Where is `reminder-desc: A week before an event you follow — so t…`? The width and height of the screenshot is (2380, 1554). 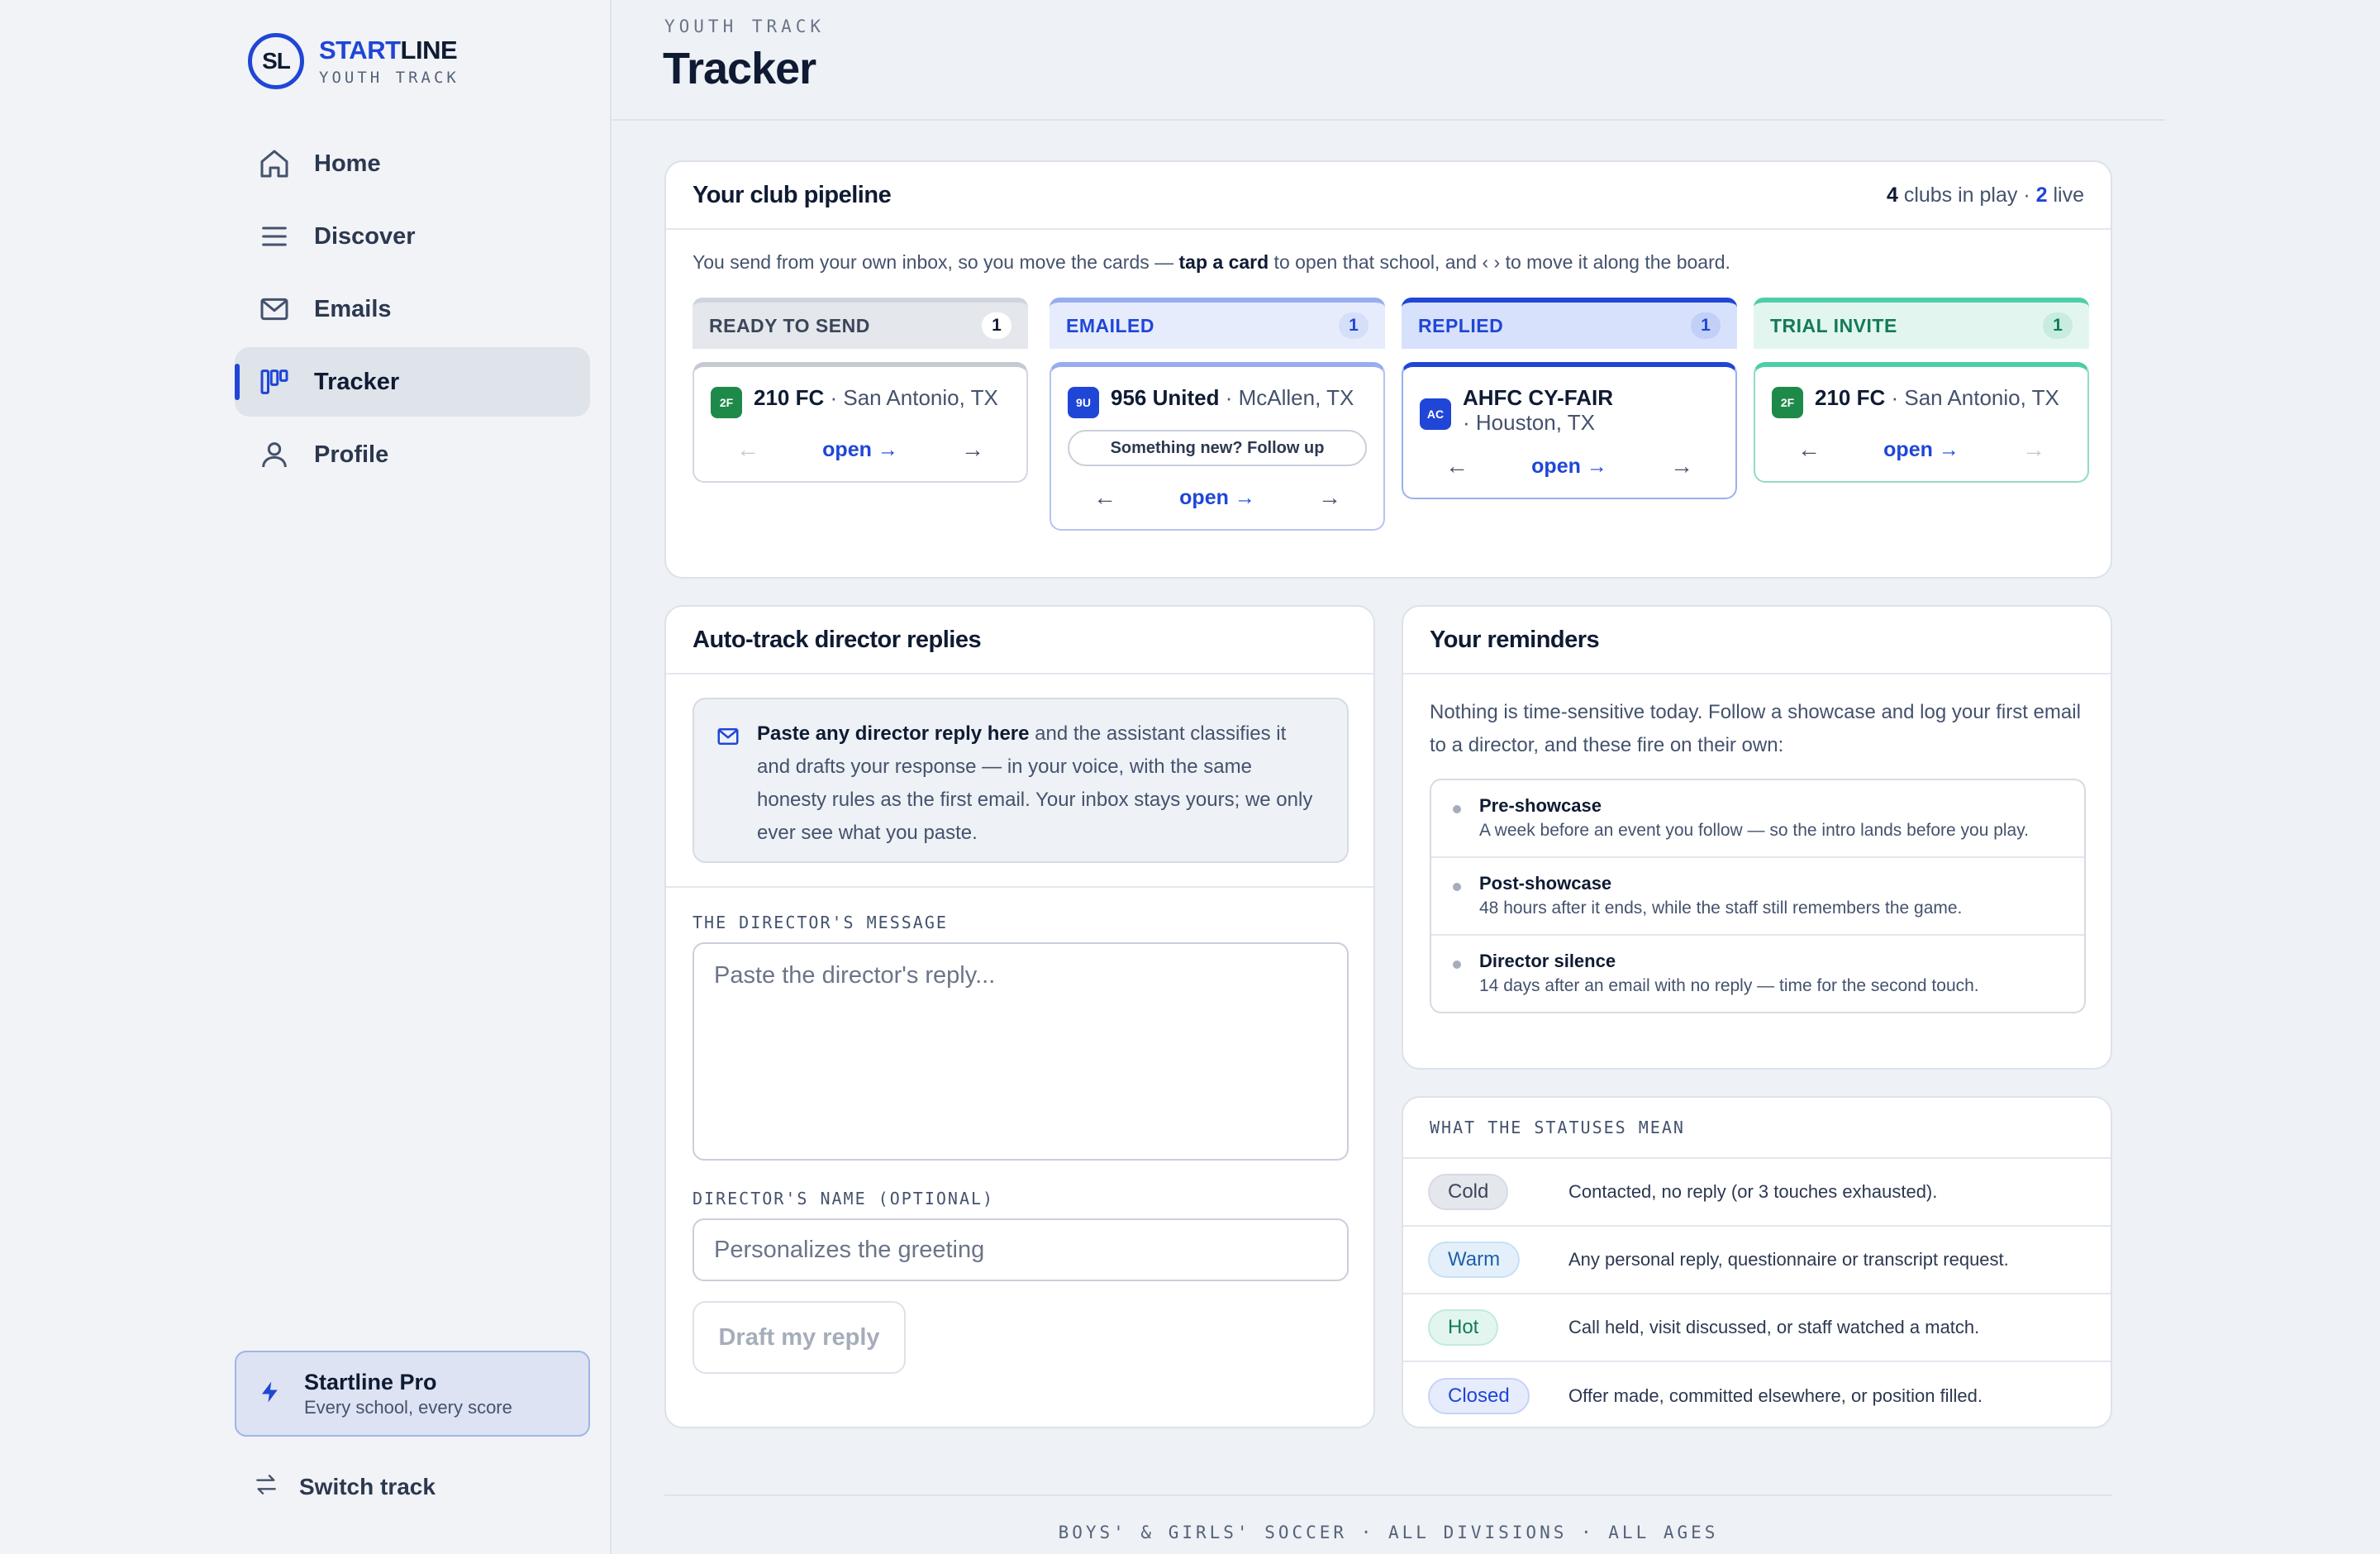
reminder-desc: A week before an event you follow — so t… is located at coordinates (1754, 830).